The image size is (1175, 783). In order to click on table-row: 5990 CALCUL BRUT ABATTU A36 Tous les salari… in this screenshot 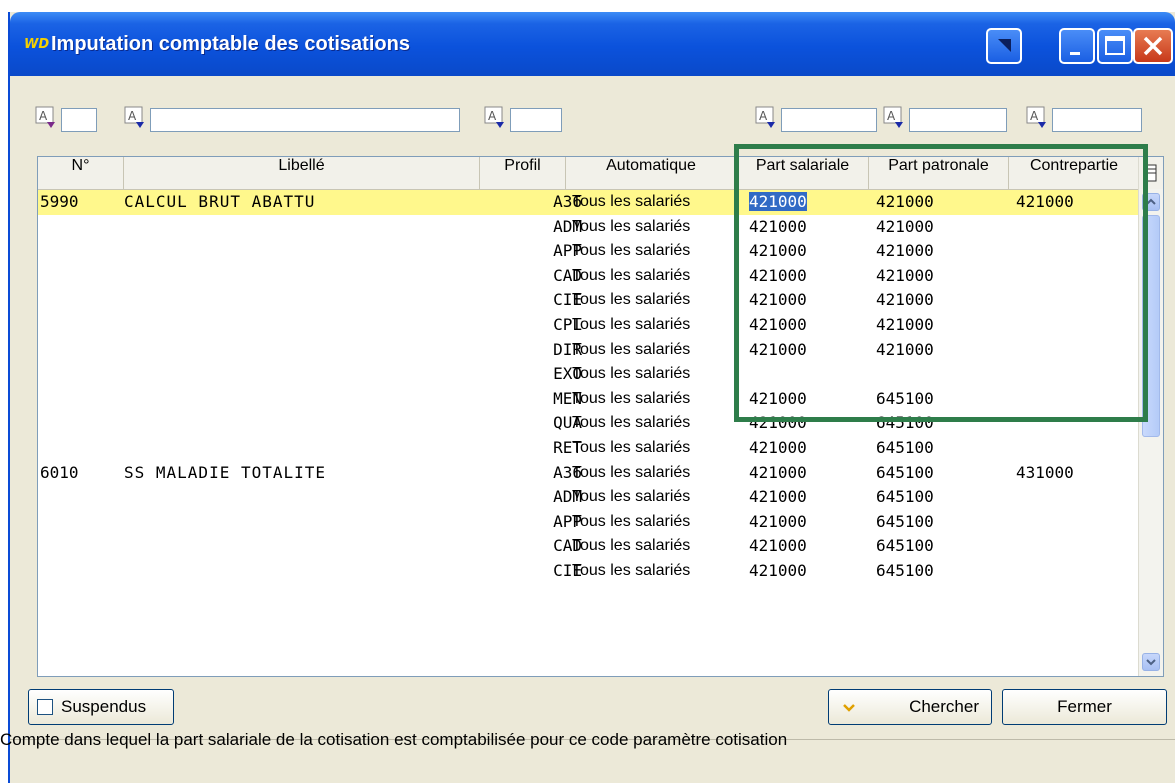, I will do `click(589, 202)`.